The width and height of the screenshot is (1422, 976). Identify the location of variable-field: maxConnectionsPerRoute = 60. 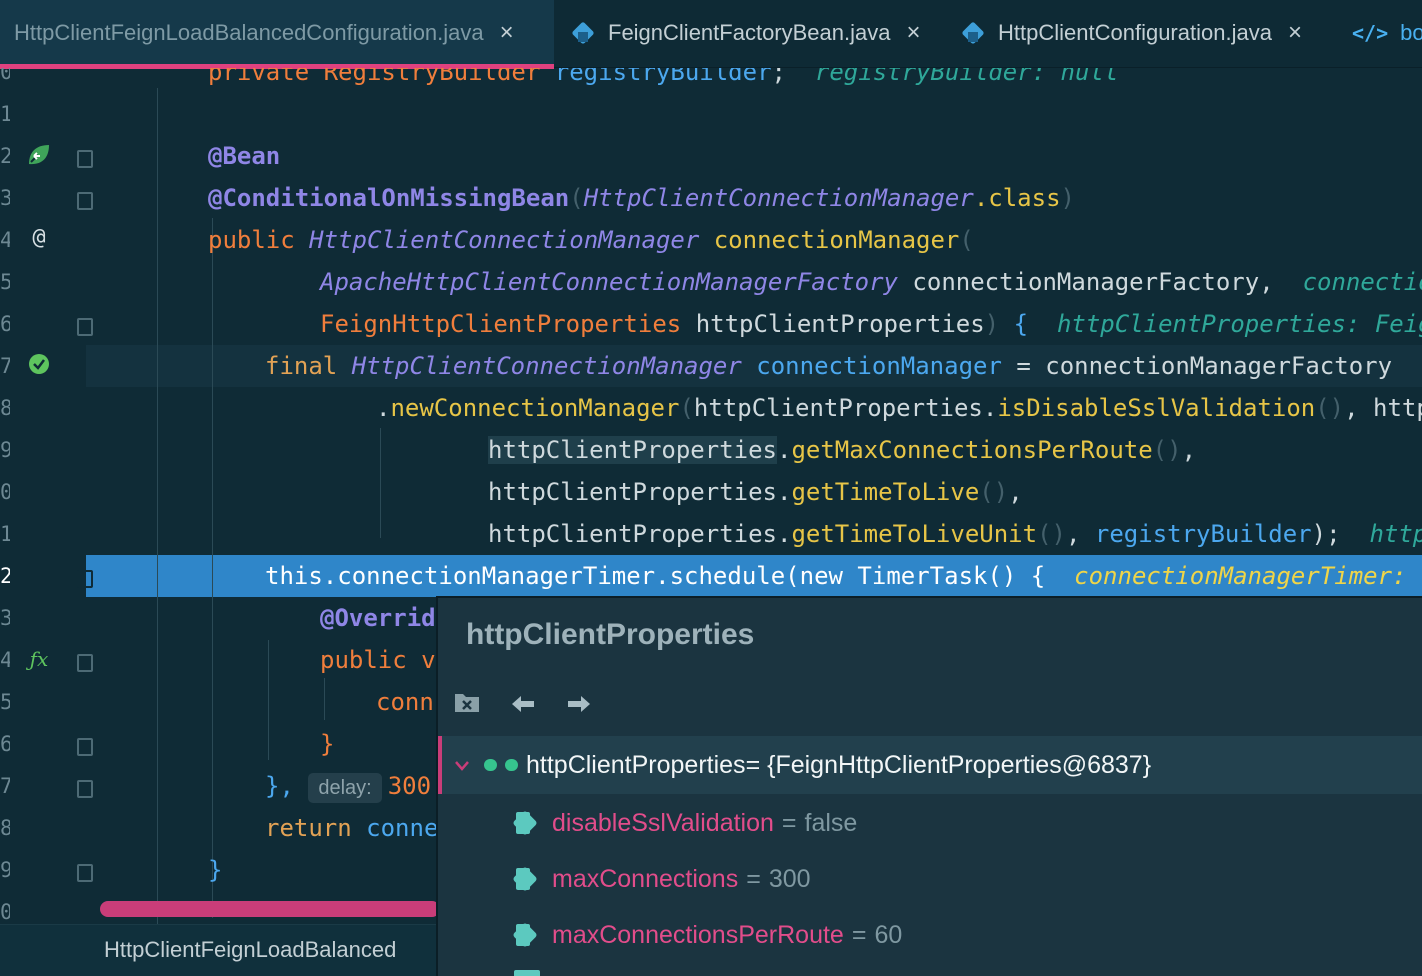
(708, 935).